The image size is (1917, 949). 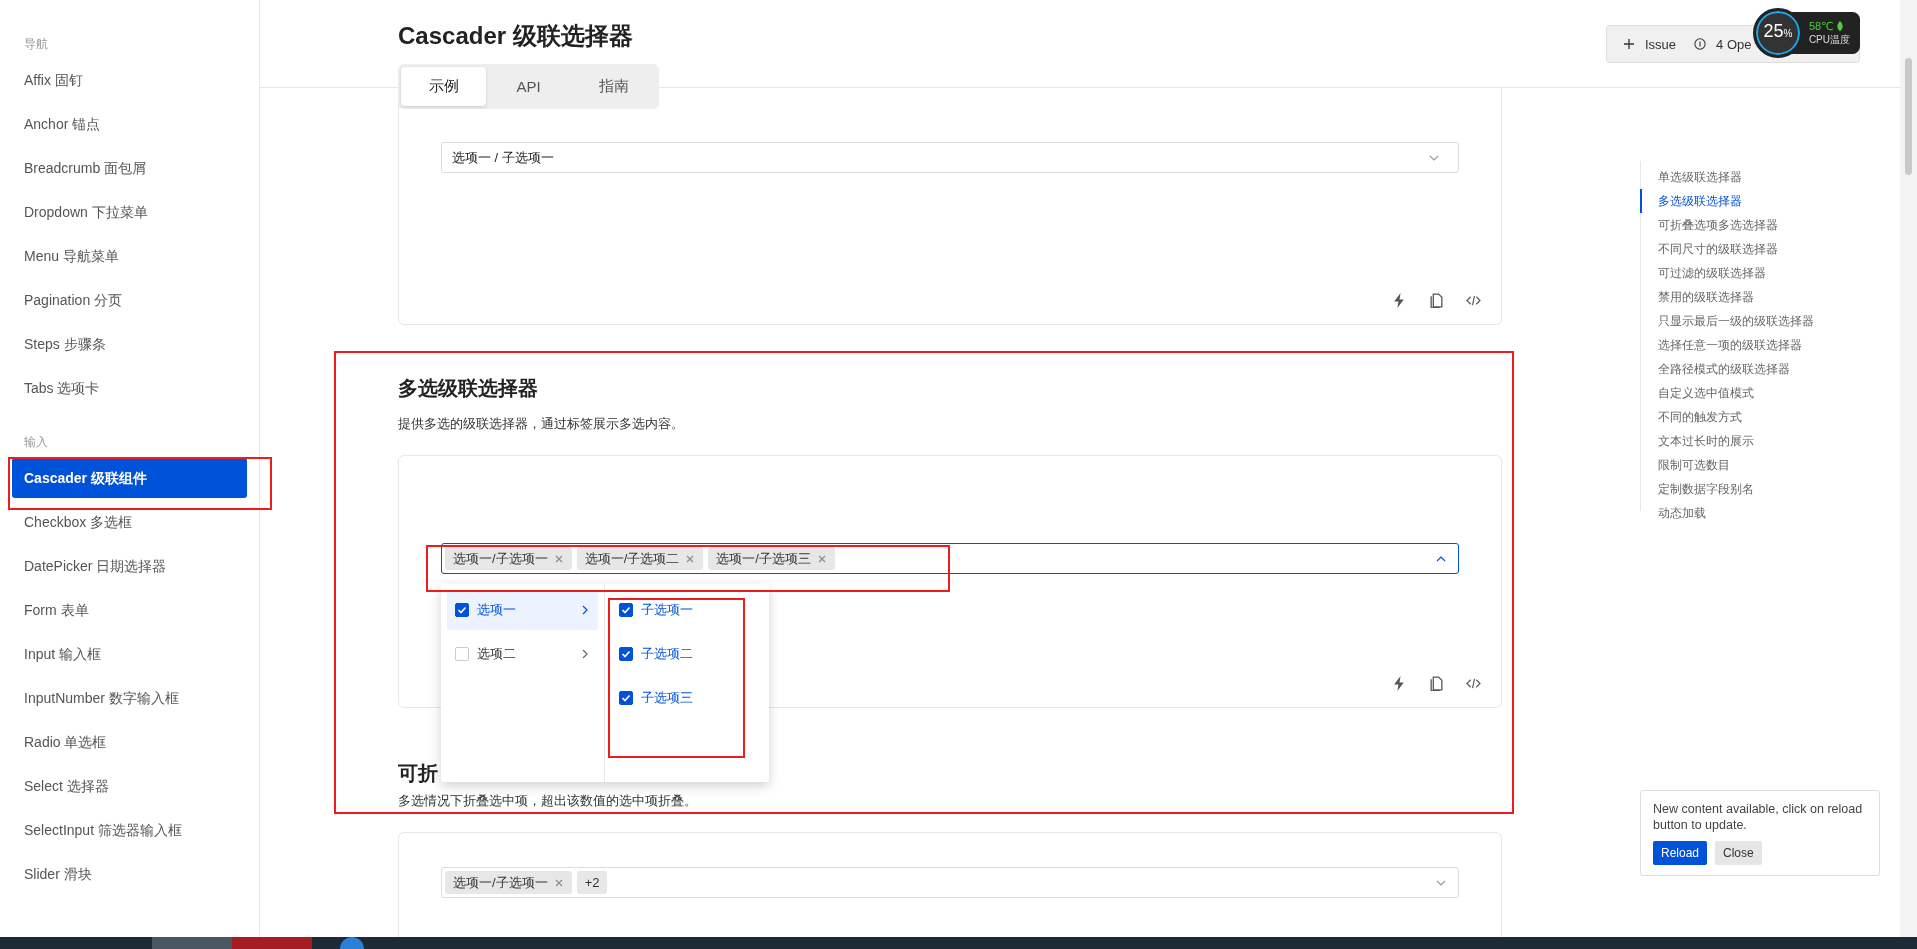 I want to click on toc-link: 文本过长时的展示, so click(x=1727, y=441).